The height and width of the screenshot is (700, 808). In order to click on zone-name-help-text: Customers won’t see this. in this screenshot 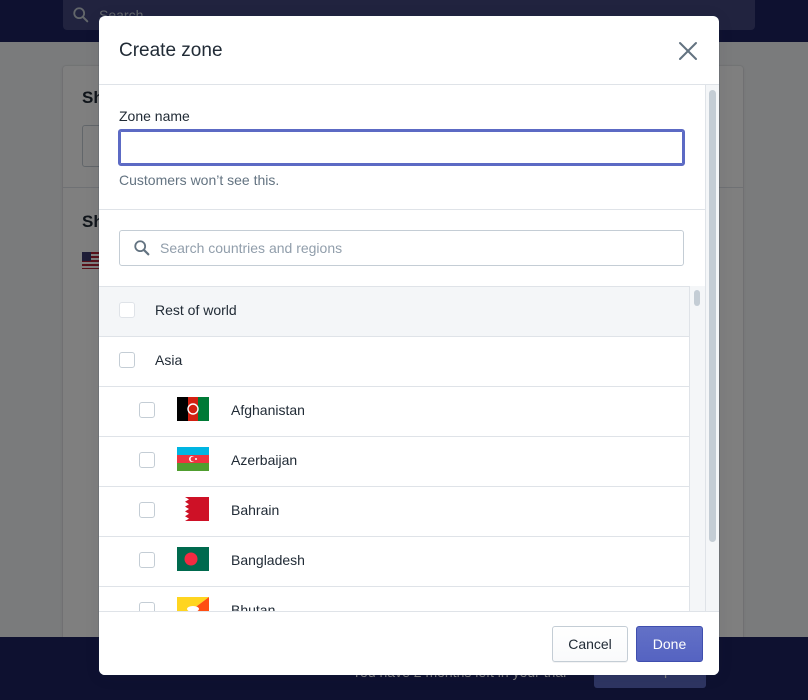, I will do `click(199, 180)`.